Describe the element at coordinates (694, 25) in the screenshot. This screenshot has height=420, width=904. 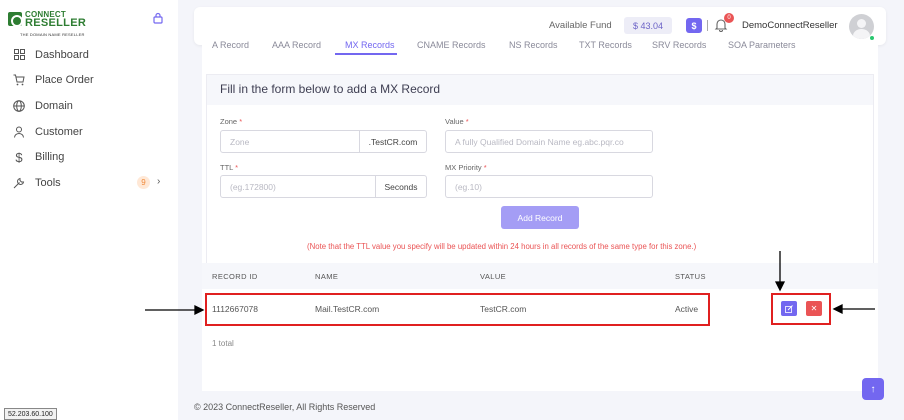
I see `add-funds-button: $` at that location.